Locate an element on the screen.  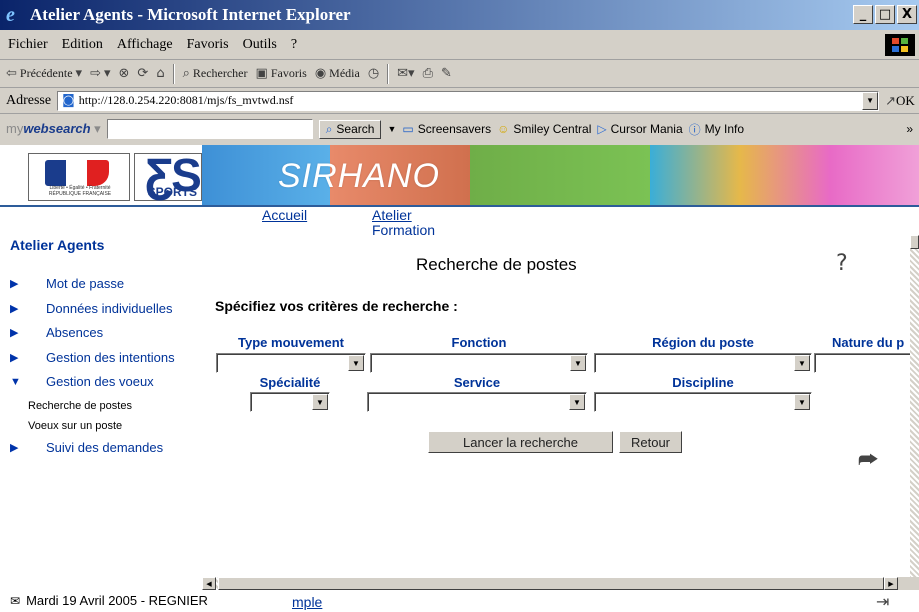
service-select: ▼ is located at coordinates (477, 402).